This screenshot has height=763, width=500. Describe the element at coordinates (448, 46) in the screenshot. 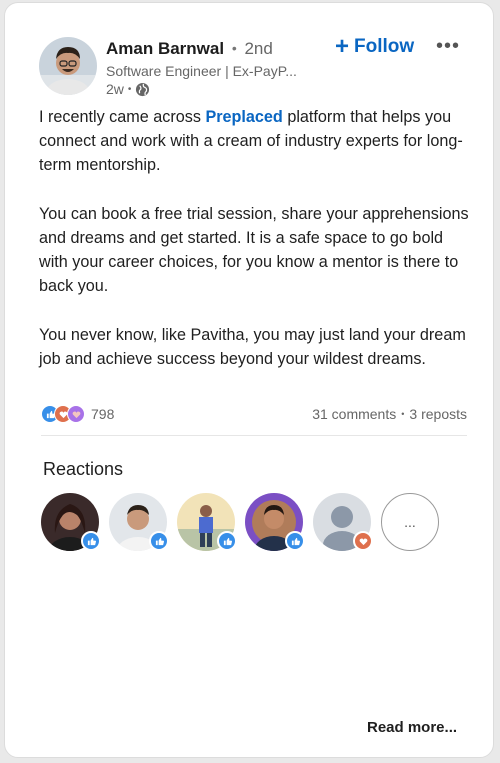

I see `more-options-button: •••` at that location.